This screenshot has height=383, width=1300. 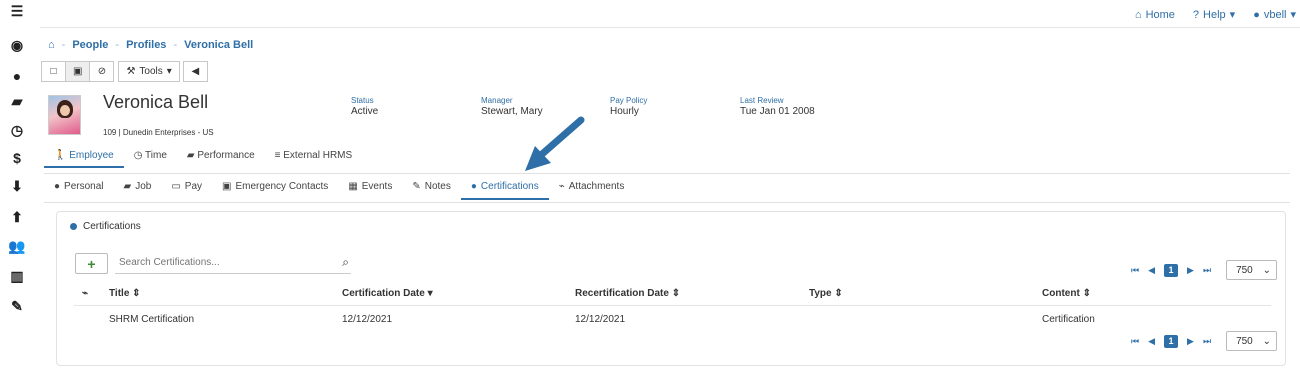 I want to click on cancel-button: ⊘, so click(x=102, y=71).